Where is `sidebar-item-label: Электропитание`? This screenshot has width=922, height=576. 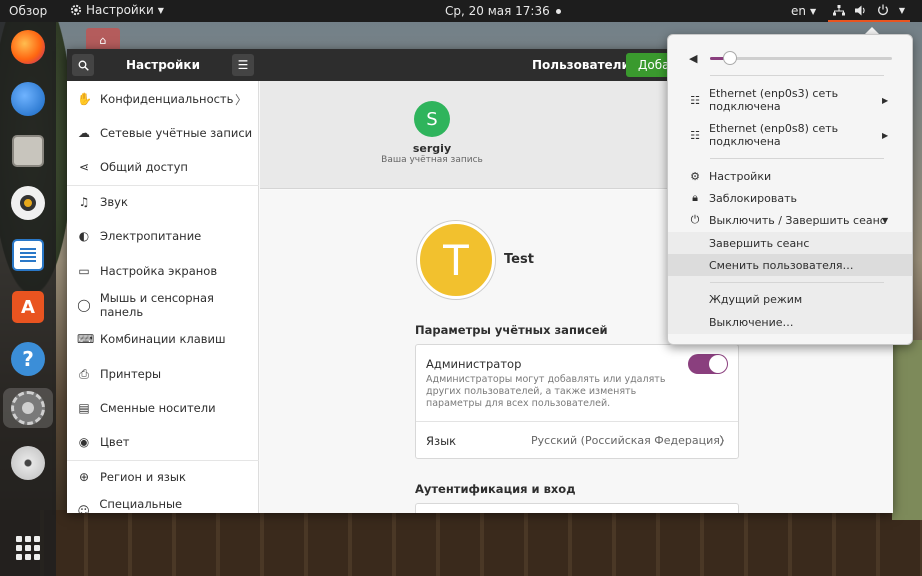 sidebar-item-label: Электропитание is located at coordinates (151, 236).